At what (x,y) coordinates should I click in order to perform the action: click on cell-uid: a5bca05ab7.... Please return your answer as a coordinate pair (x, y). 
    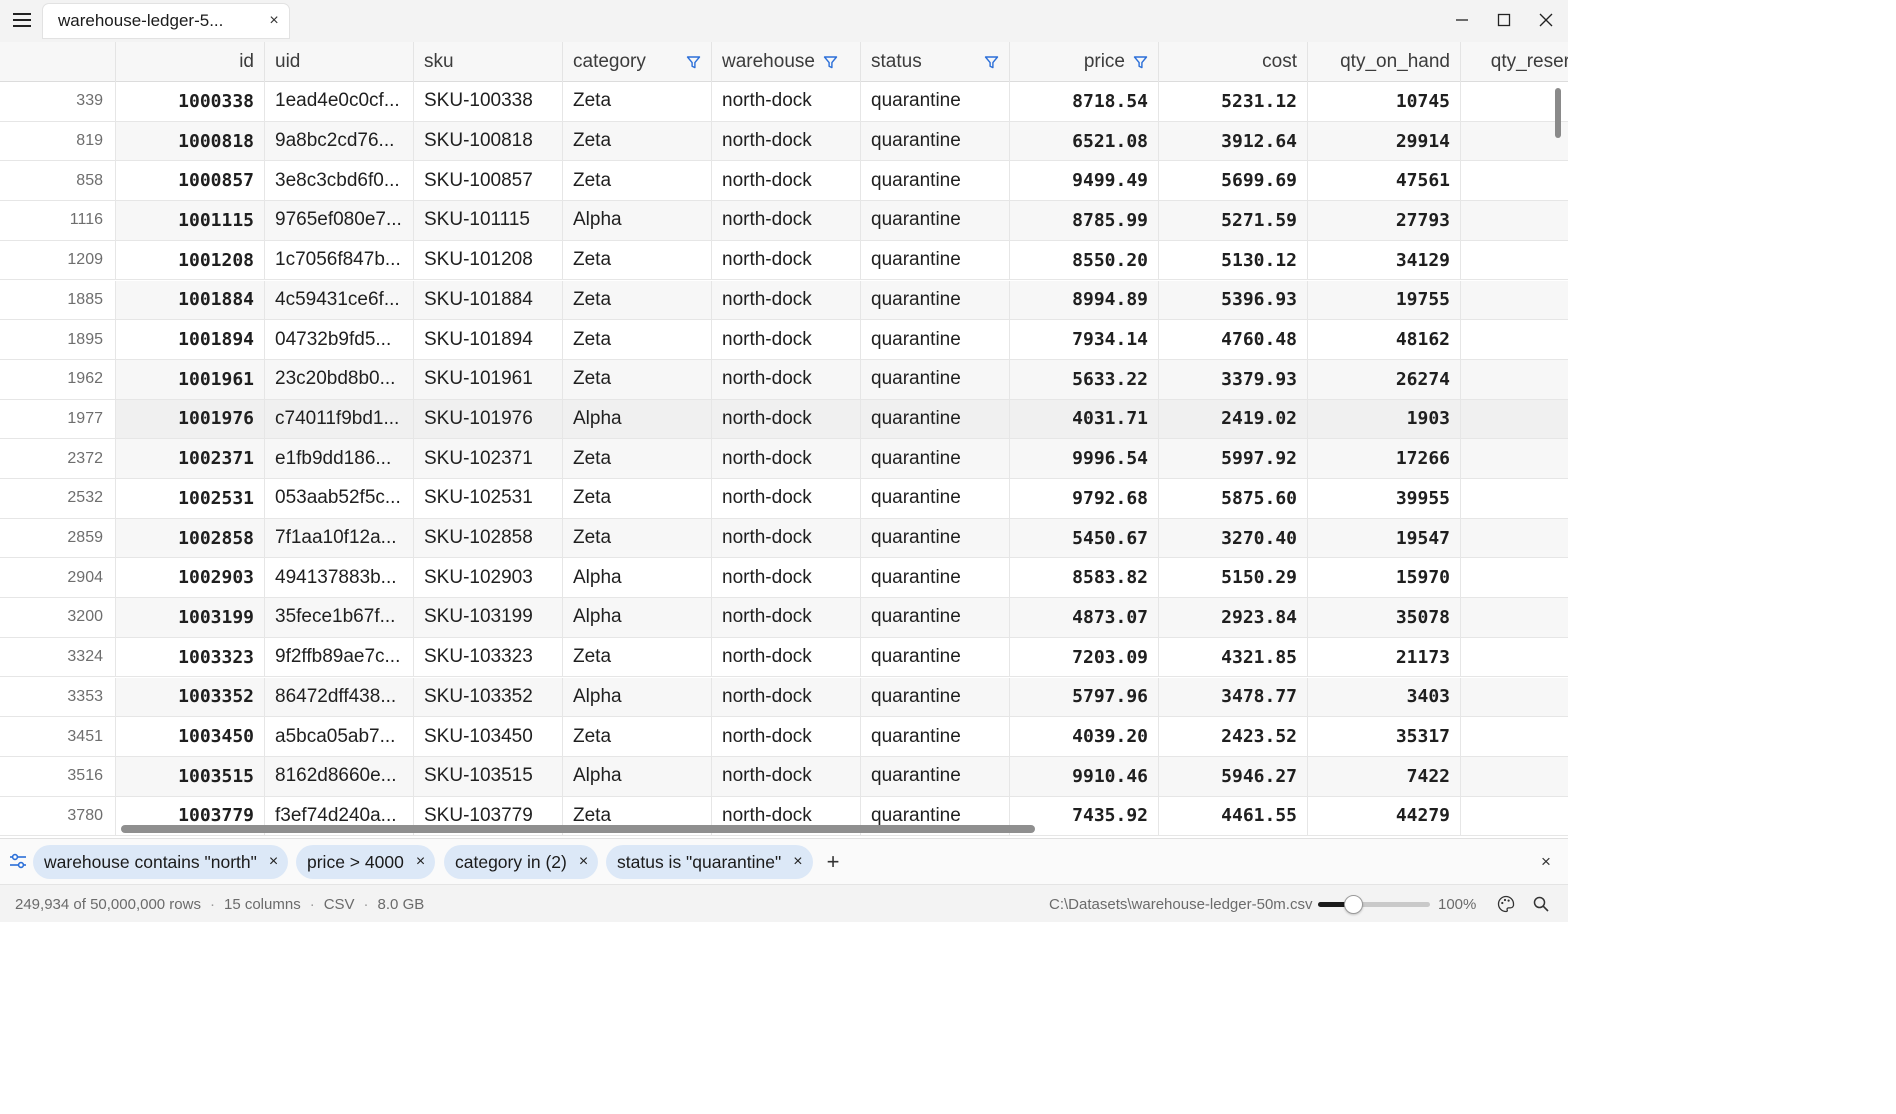
    Looking at the image, I should click on (339, 736).